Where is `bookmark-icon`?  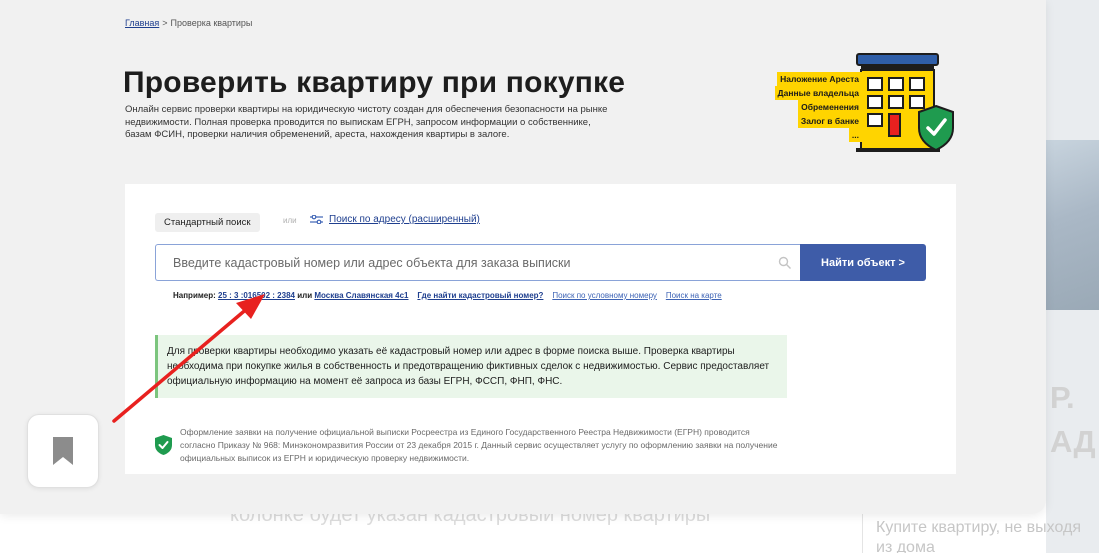
bookmark-icon is located at coordinates (63, 451).